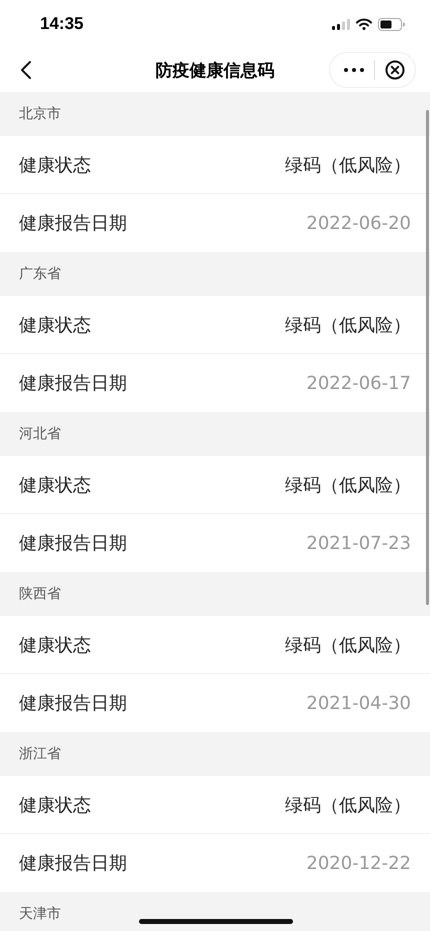 Image resolution: width=430 pixels, height=931 pixels. Describe the element at coordinates (354, 70) in the screenshot. I see `more-icon` at that location.